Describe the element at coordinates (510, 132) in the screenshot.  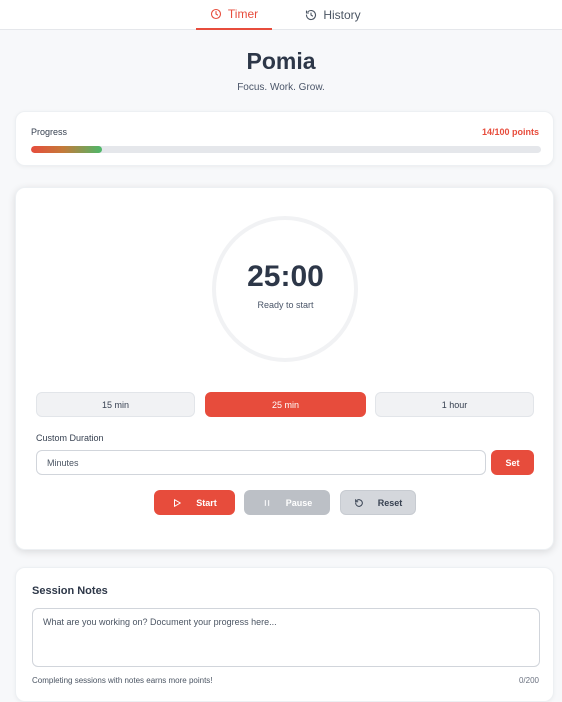
I see `progress-points: 14/100 points` at that location.